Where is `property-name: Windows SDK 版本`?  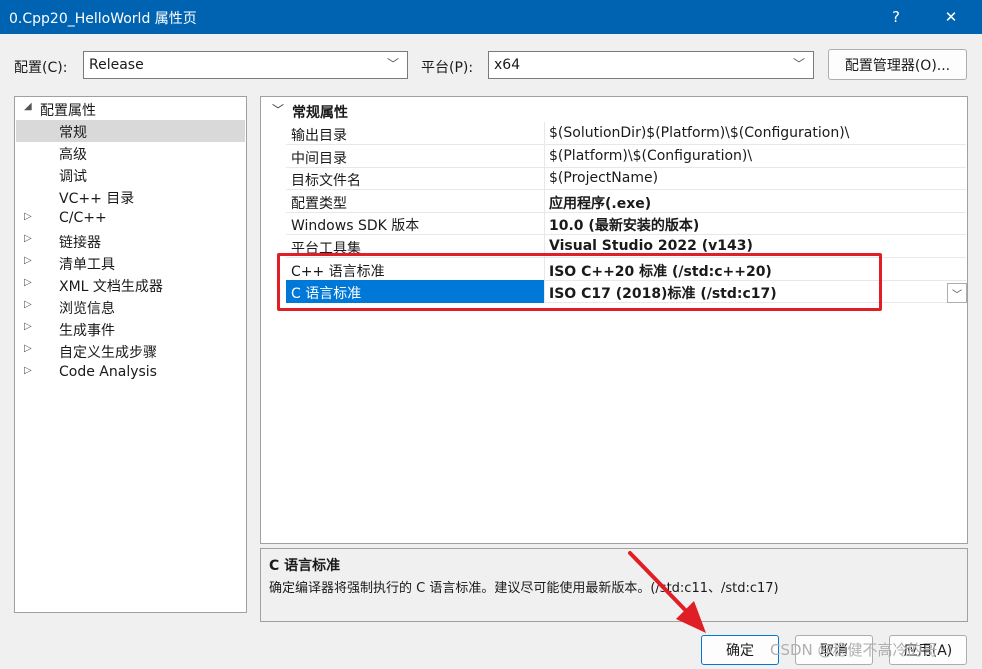
property-name: Windows SDK 版本 is located at coordinates (415, 224).